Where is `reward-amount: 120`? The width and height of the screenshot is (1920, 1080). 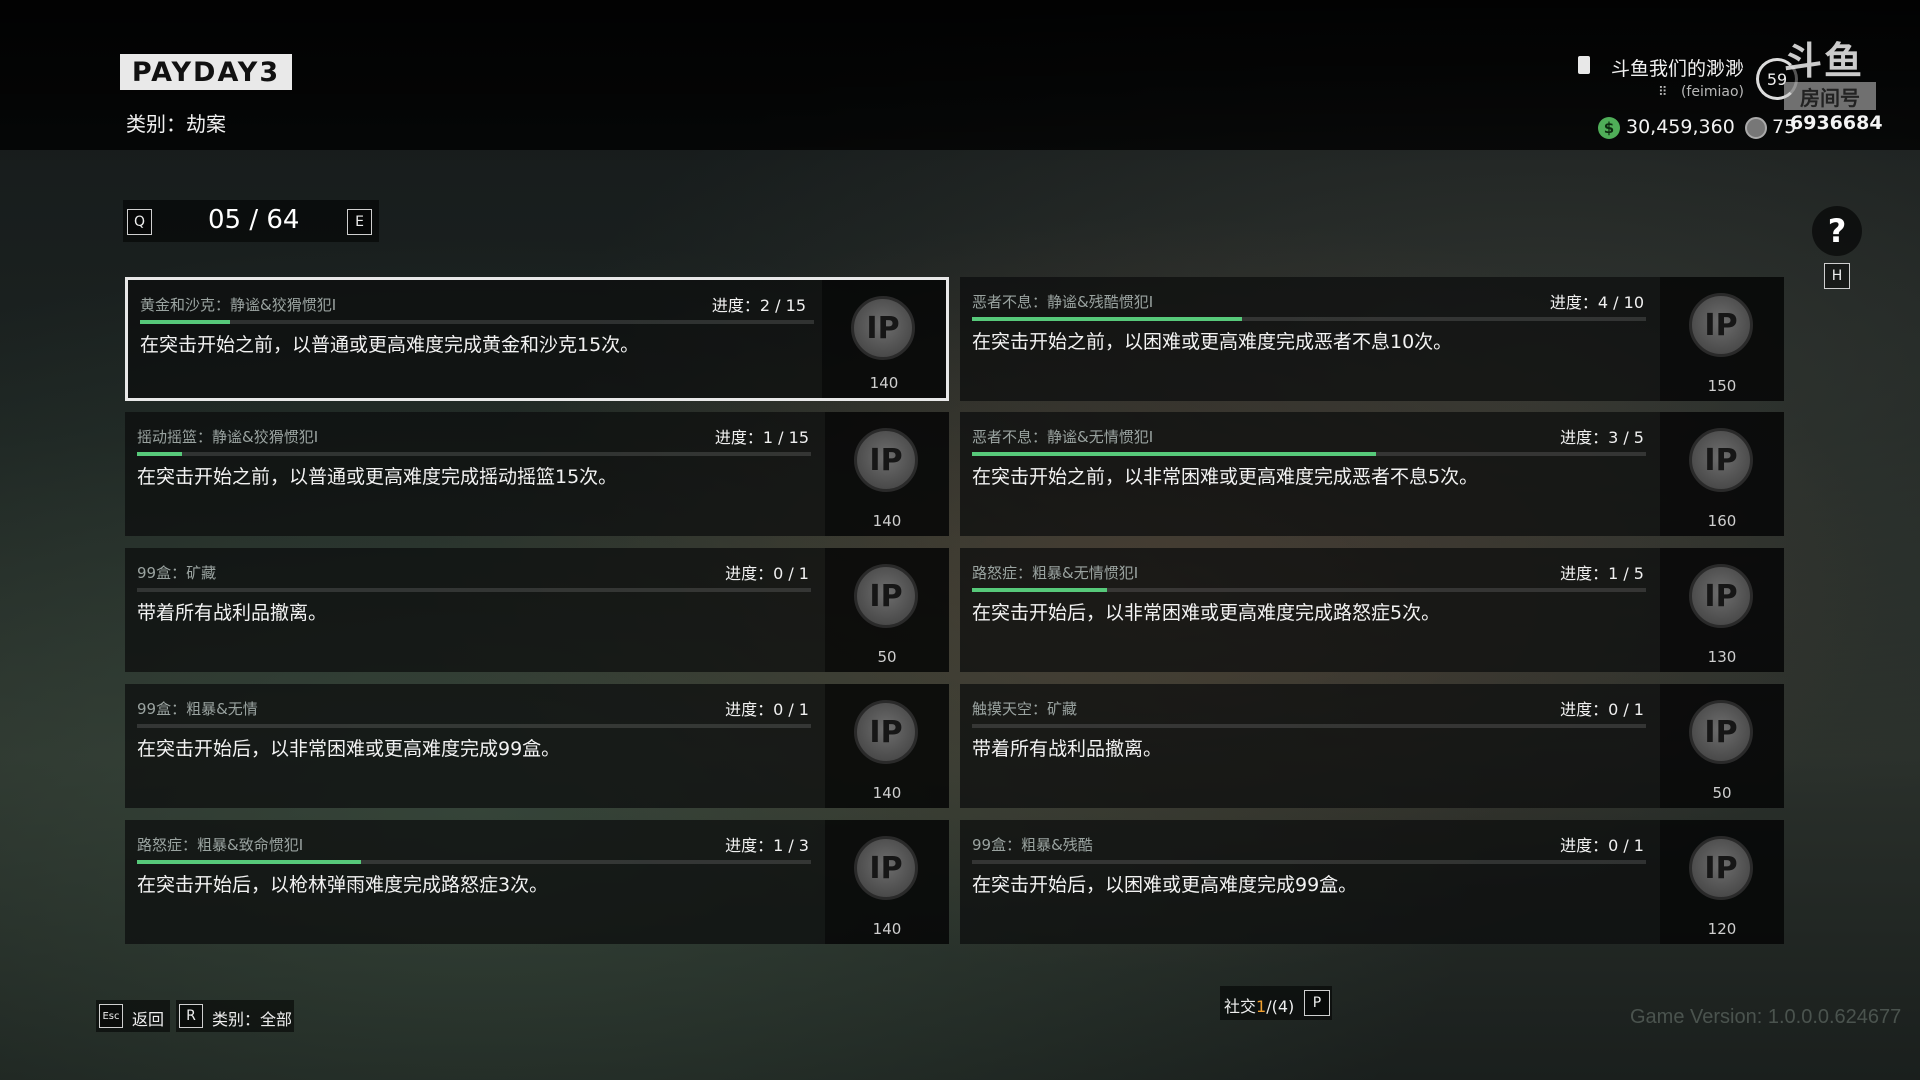 reward-amount: 120 is located at coordinates (1722, 929).